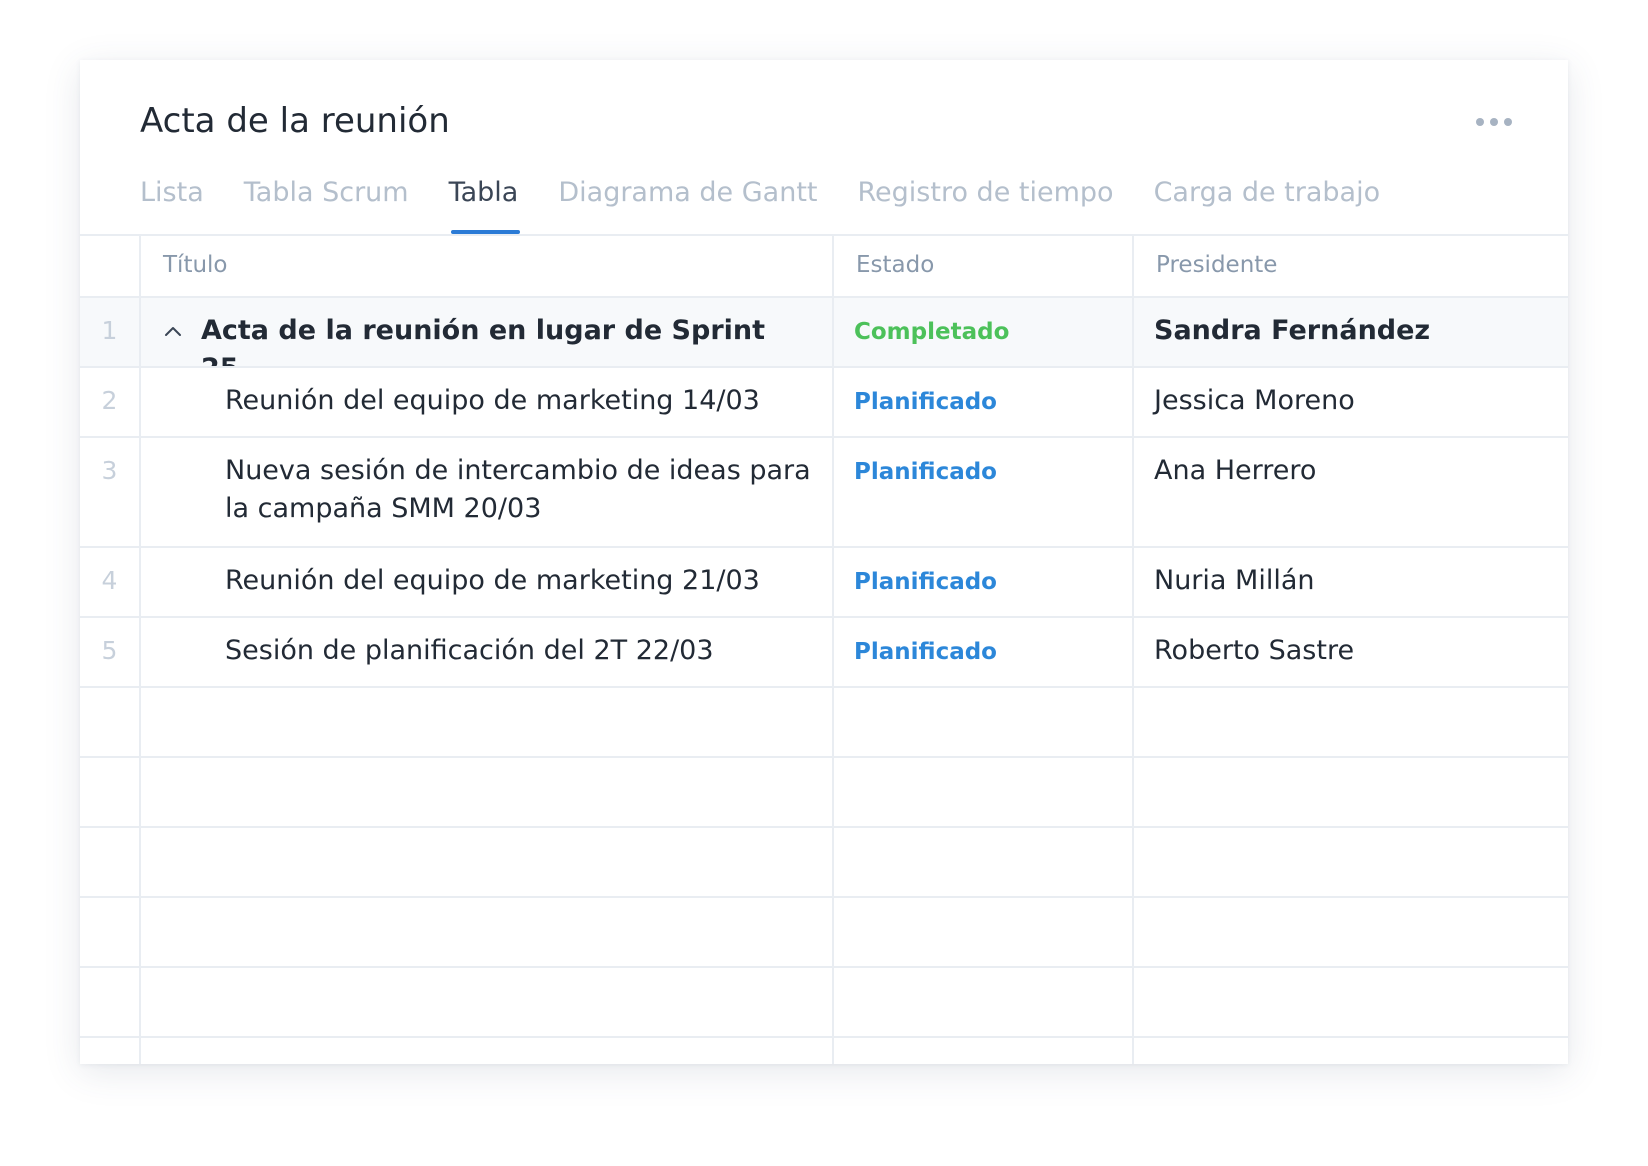 This screenshot has height=1166, width=1648. What do you see at coordinates (984, 266) in the screenshot?
I see `column-header-status: Estado` at bounding box center [984, 266].